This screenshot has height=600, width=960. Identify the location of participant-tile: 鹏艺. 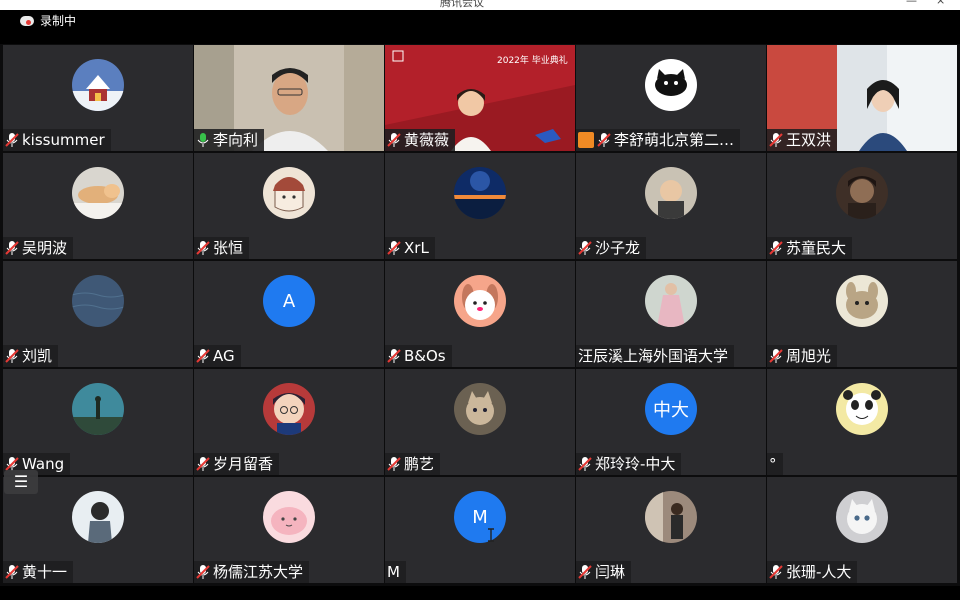
(480, 422).